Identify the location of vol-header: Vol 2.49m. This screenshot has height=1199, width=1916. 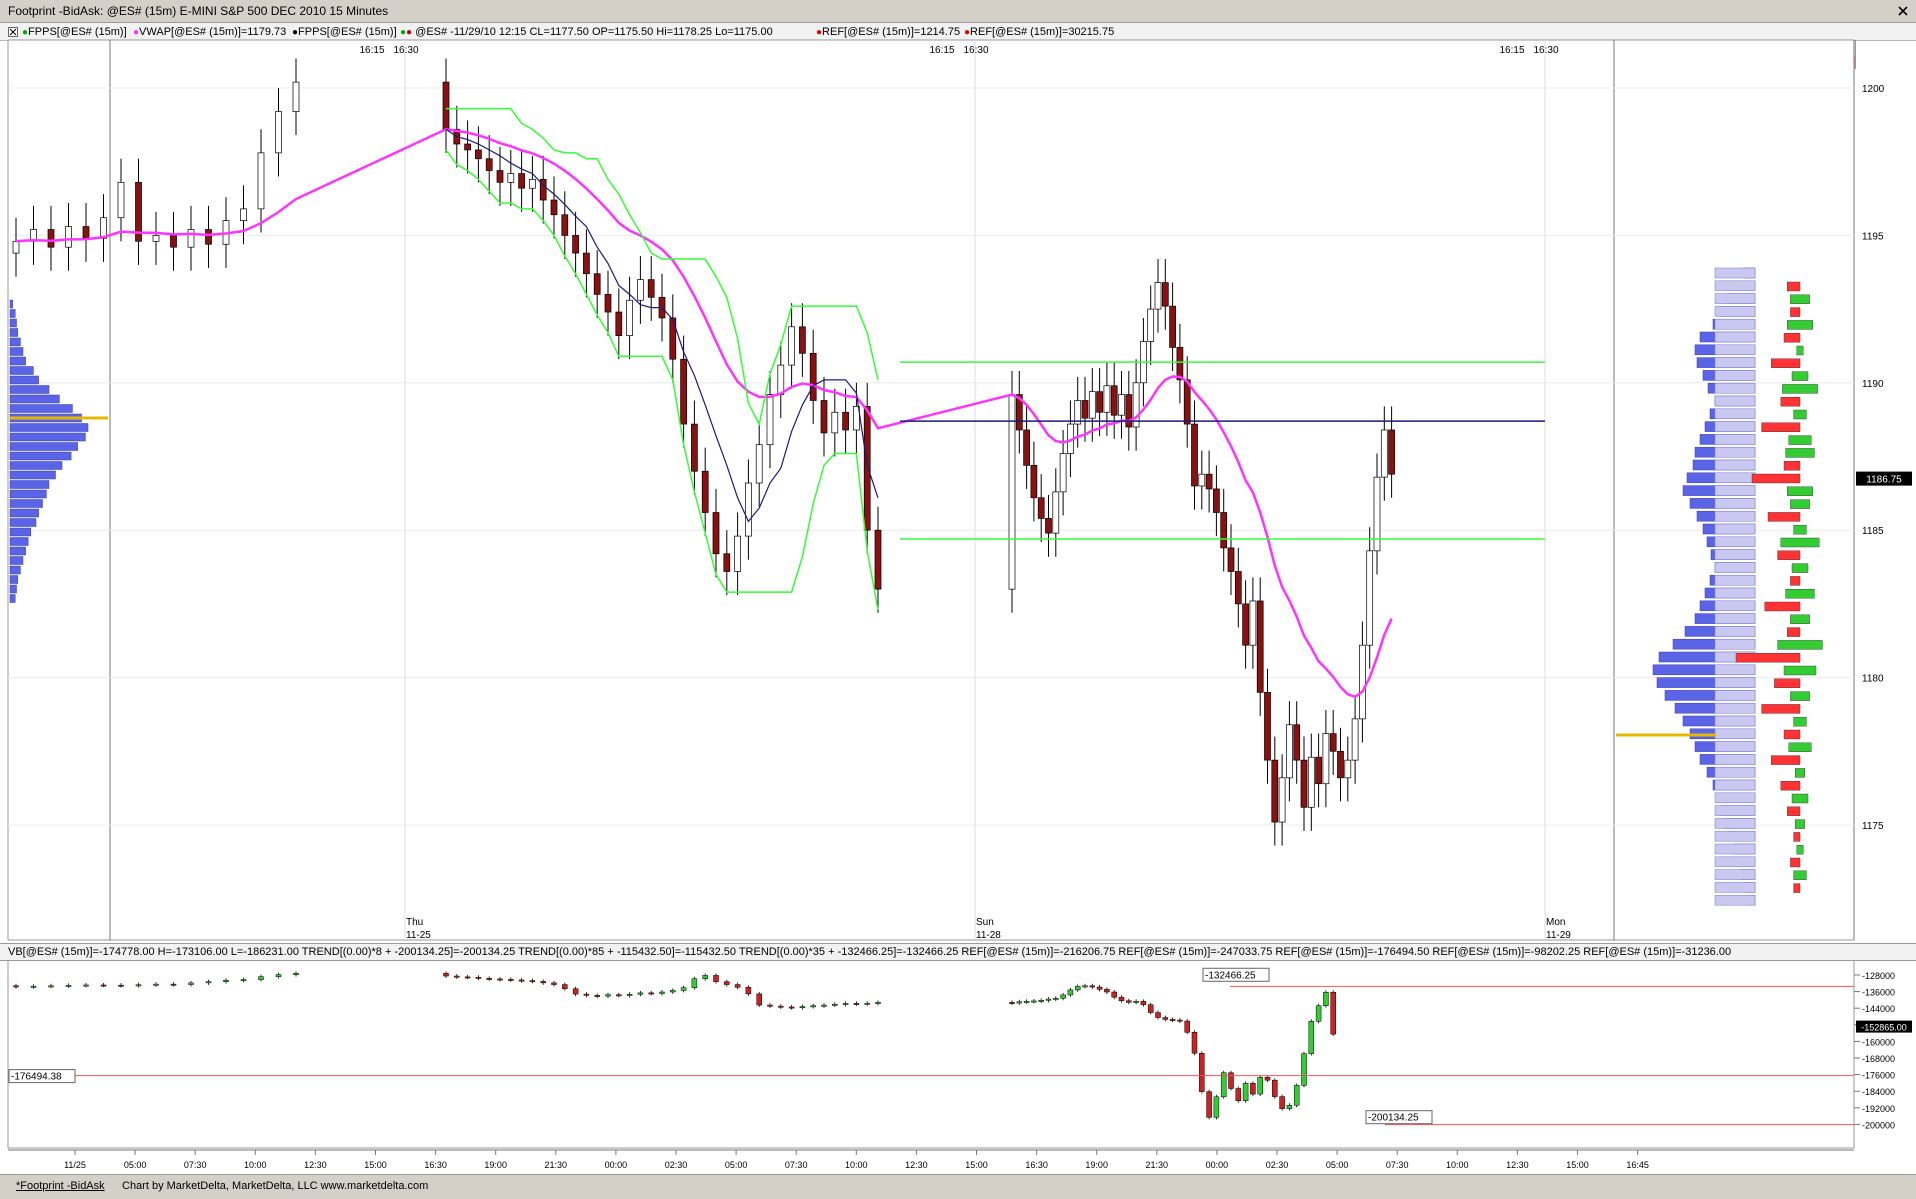
(1736, 54).